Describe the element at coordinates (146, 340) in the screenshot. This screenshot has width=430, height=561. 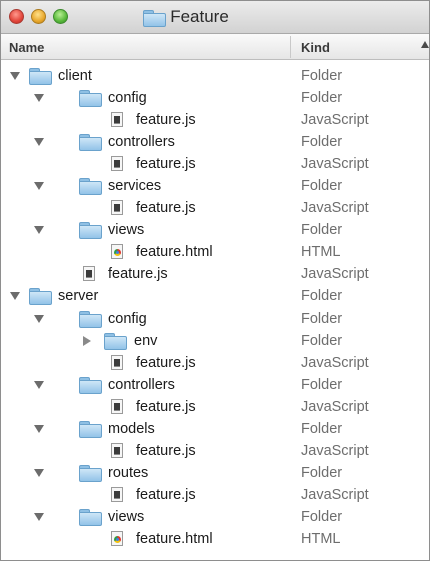
I see `item-name: env` at that location.